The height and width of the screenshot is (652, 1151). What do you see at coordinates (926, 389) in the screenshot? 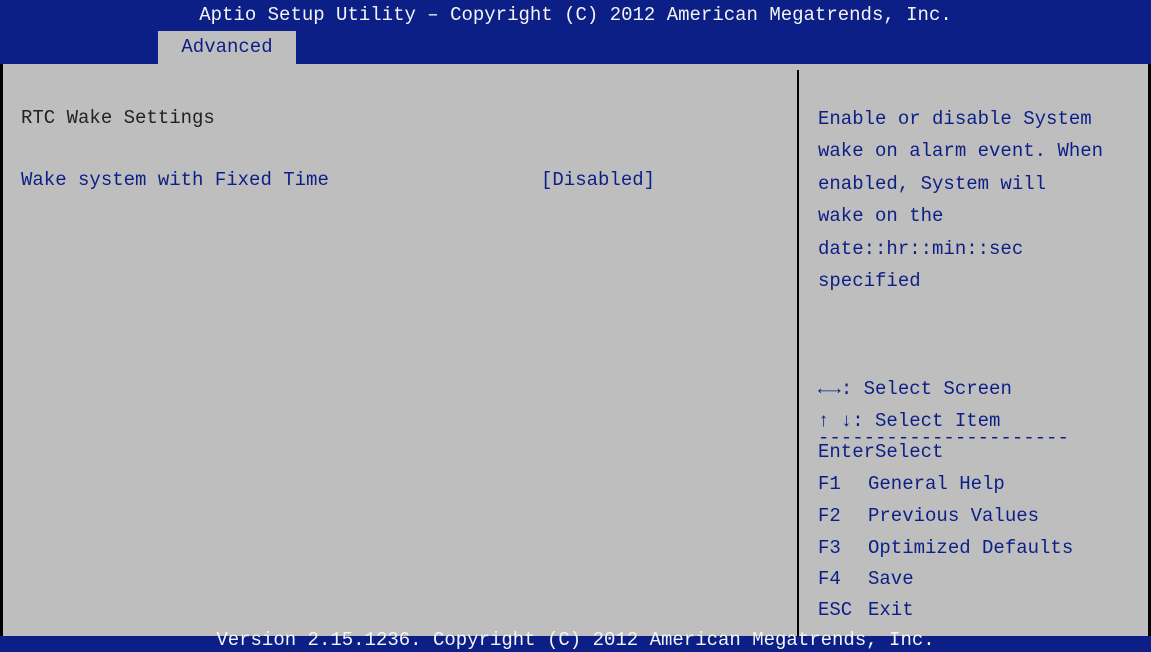
I see `key-desc: : Select Screen` at bounding box center [926, 389].